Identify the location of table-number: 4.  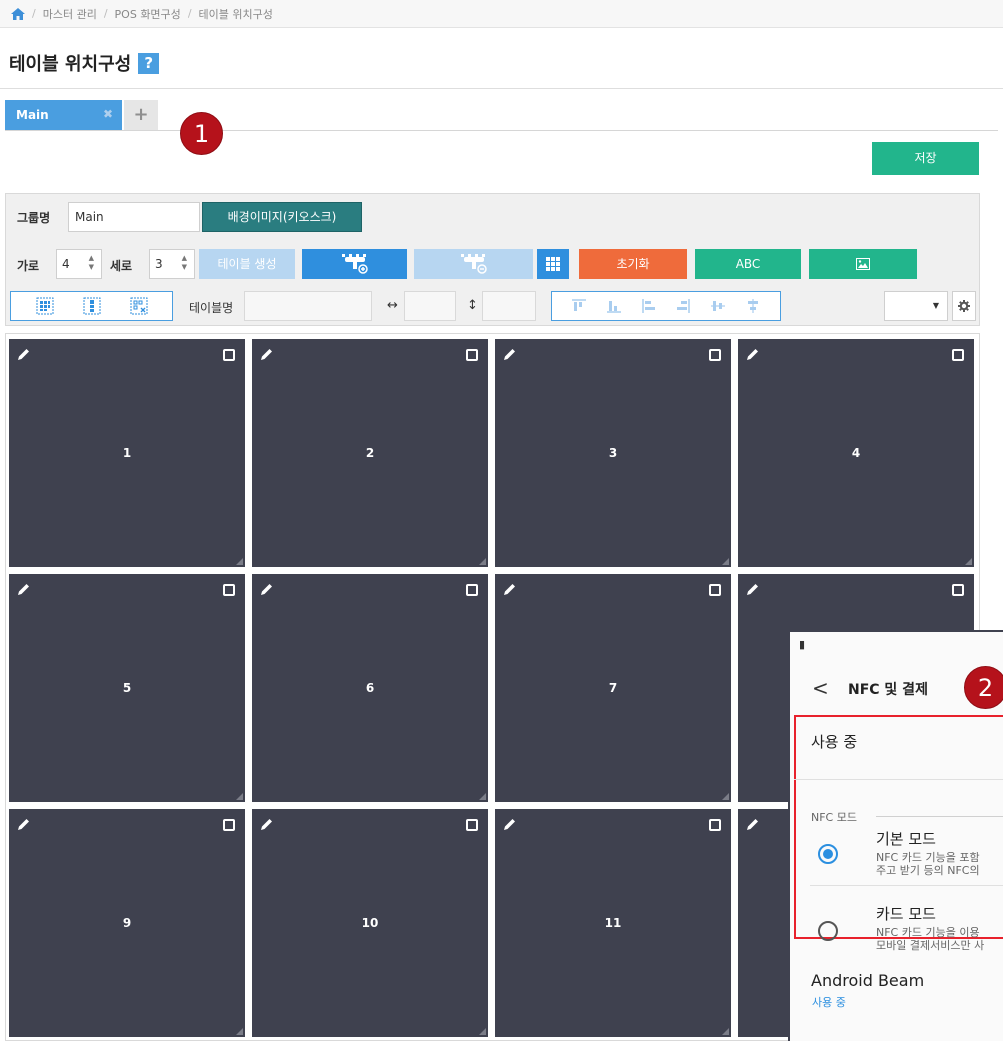
(856, 453).